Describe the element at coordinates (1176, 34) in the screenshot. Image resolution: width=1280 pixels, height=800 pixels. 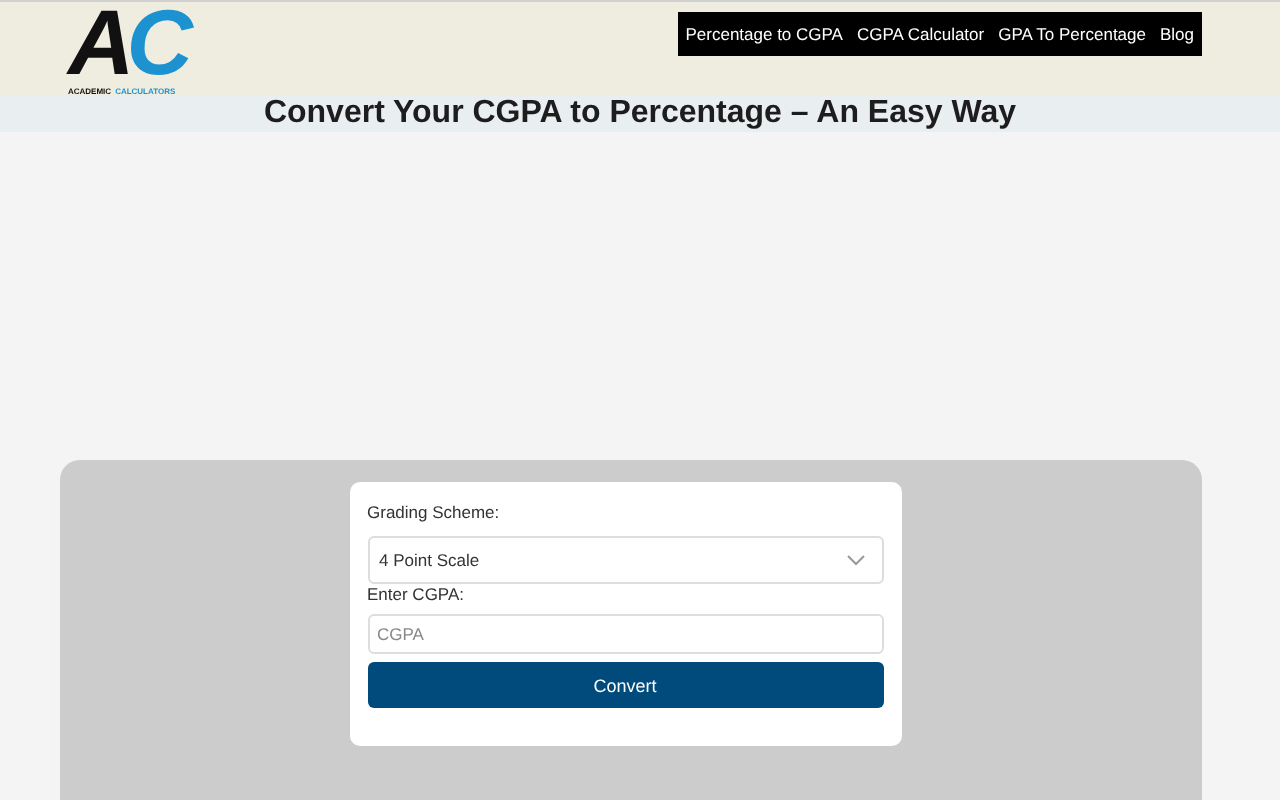
I see `nav-link: Blog` at that location.